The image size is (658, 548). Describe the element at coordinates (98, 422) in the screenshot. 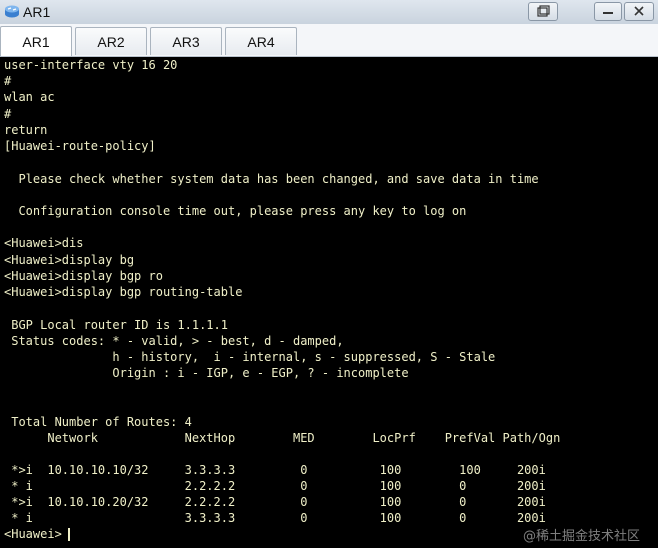

I see `terminal-line: Total Number of Routes: 4` at that location.